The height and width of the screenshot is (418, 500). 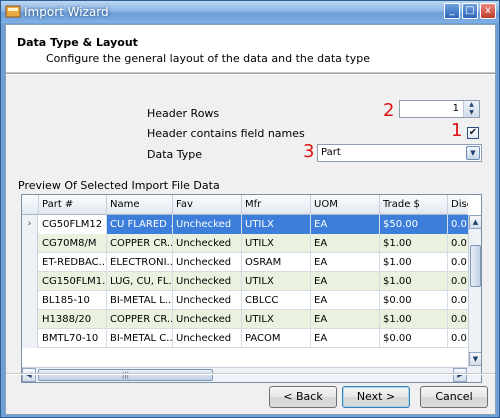 I want to click on vertical-scroll-thumb, so click(x=475, y=266).